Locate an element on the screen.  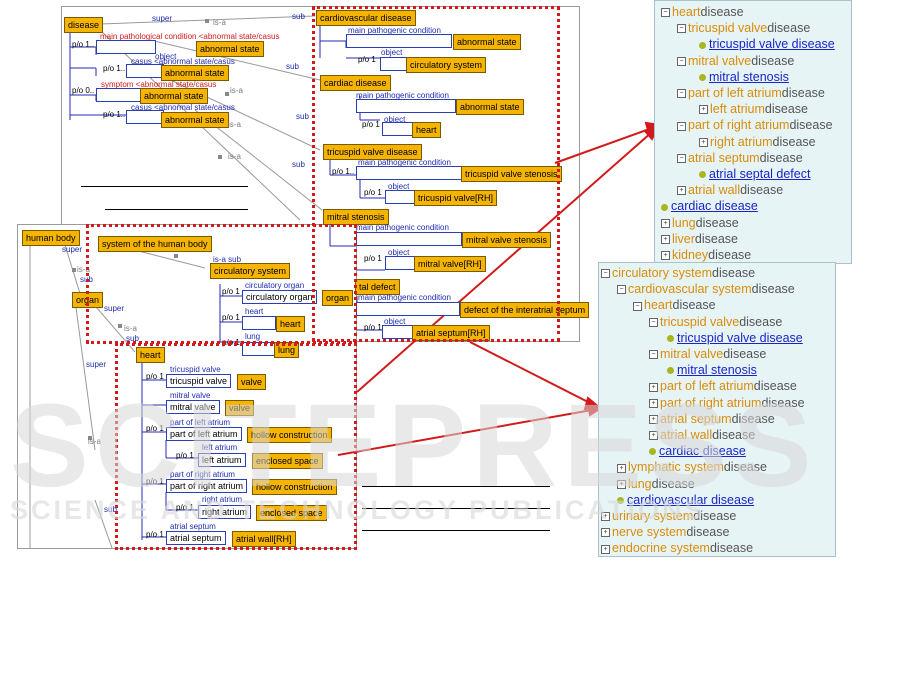
tree-node-entity: endocrine system is located at coordinates (661, 548).